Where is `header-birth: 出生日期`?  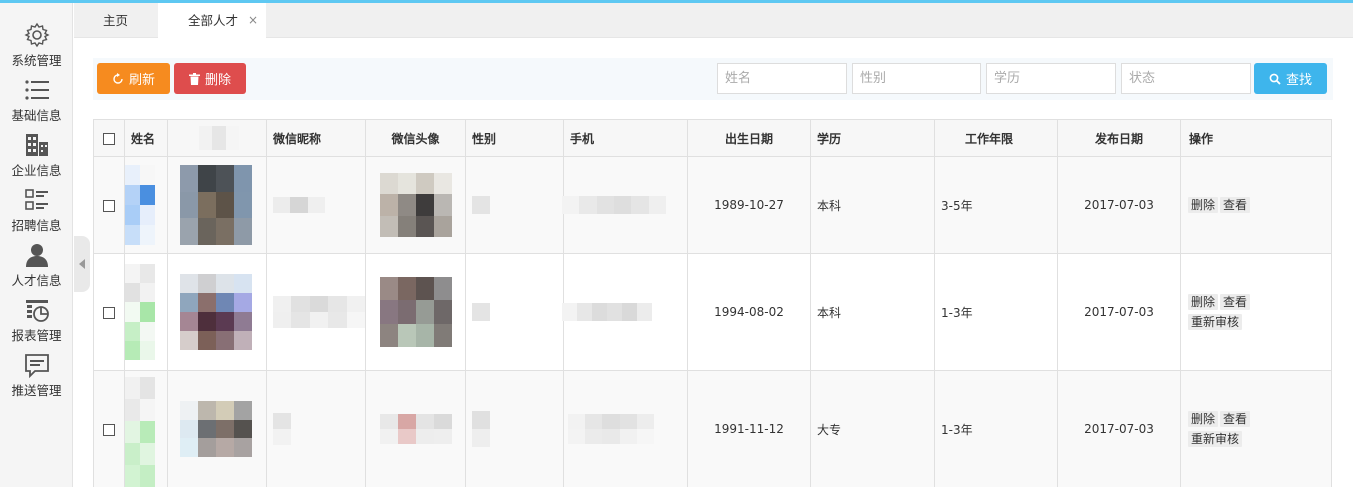
header-birth: 出生日期 is located at coordinates (749, 138).